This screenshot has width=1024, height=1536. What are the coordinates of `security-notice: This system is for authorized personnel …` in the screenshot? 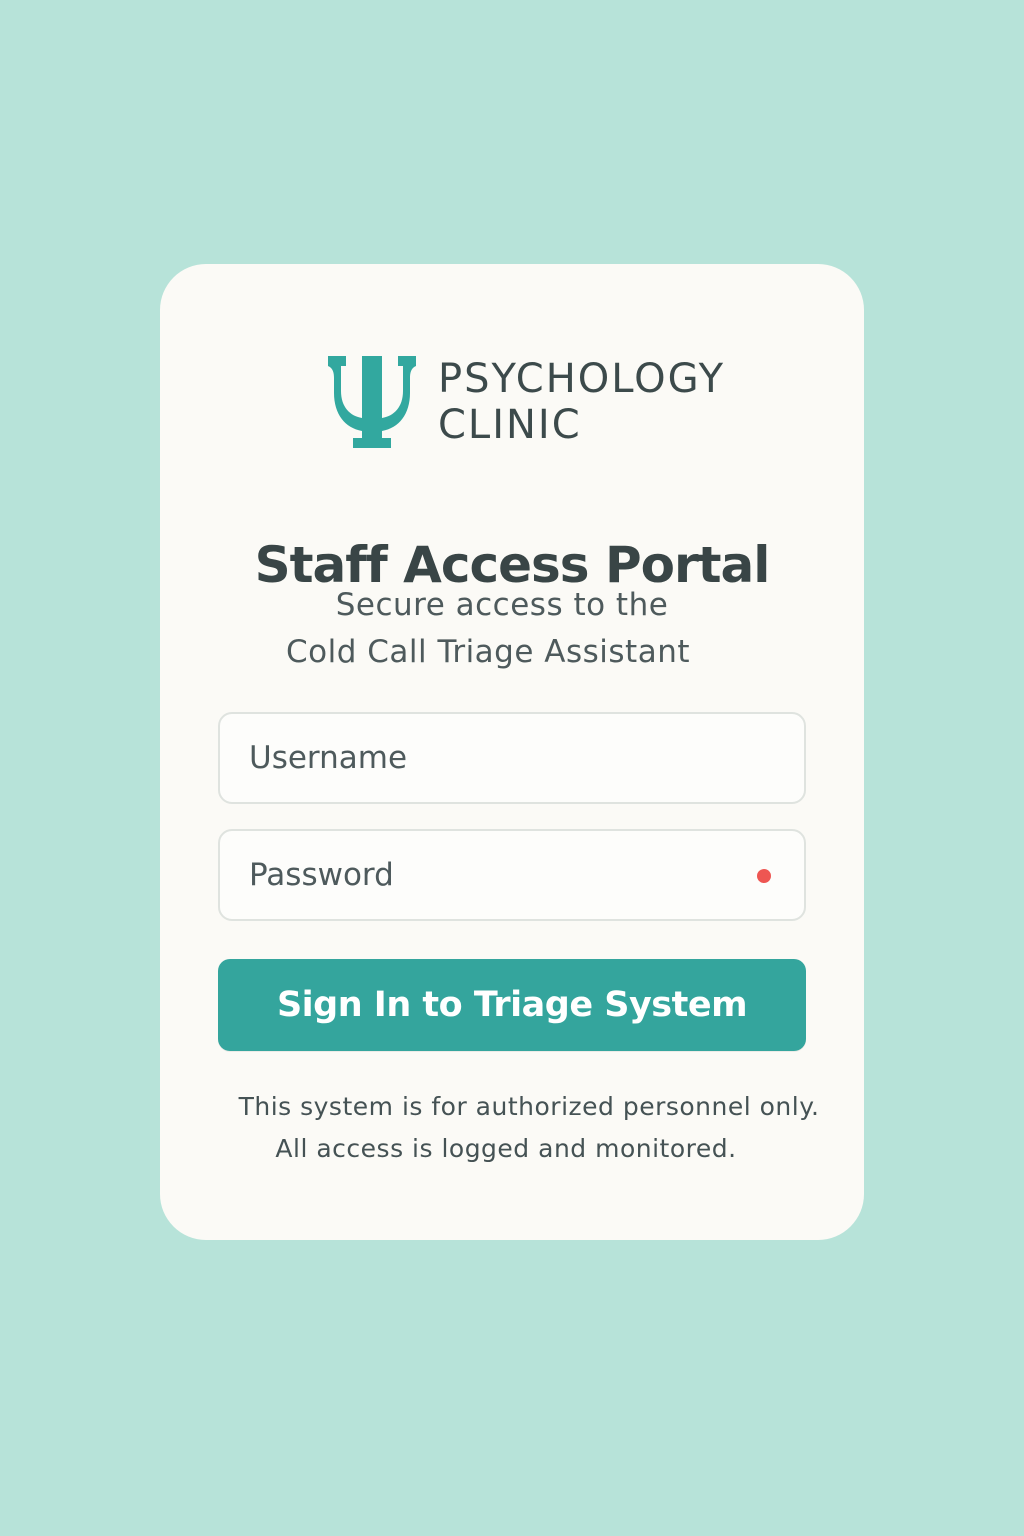 It's located at (512, 1128).